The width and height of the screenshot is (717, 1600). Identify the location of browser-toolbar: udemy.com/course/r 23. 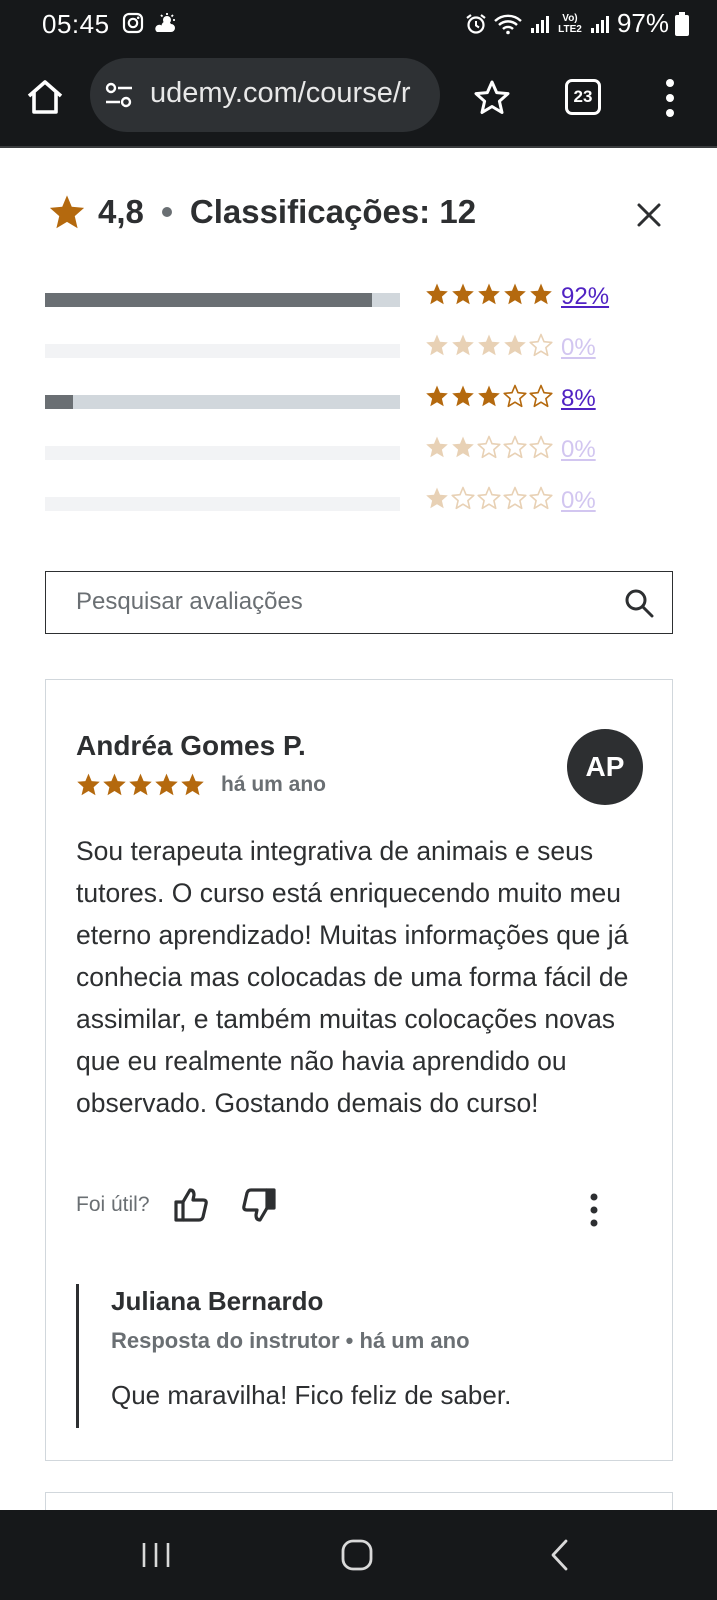
(358, 98).